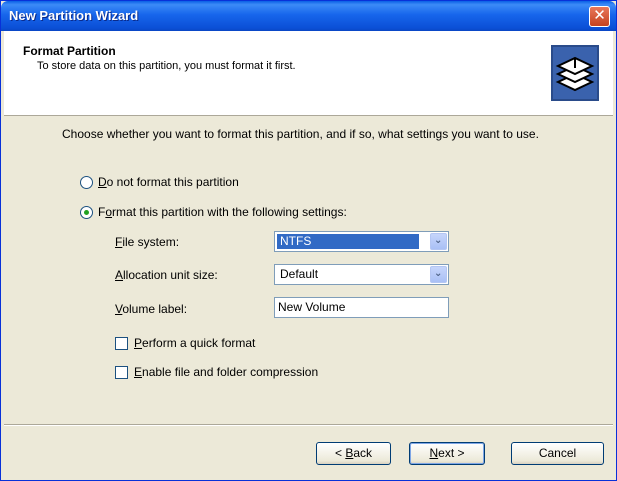  I want to click on compression-label: Enable file and folder compression, so click(226, 372).